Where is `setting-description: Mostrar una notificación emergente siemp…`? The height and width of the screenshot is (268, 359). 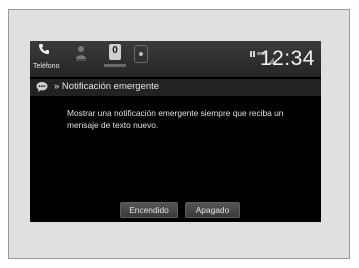
setting-description: Mostrar una notificación emergente siemp… is located at coordinates (175, 119).